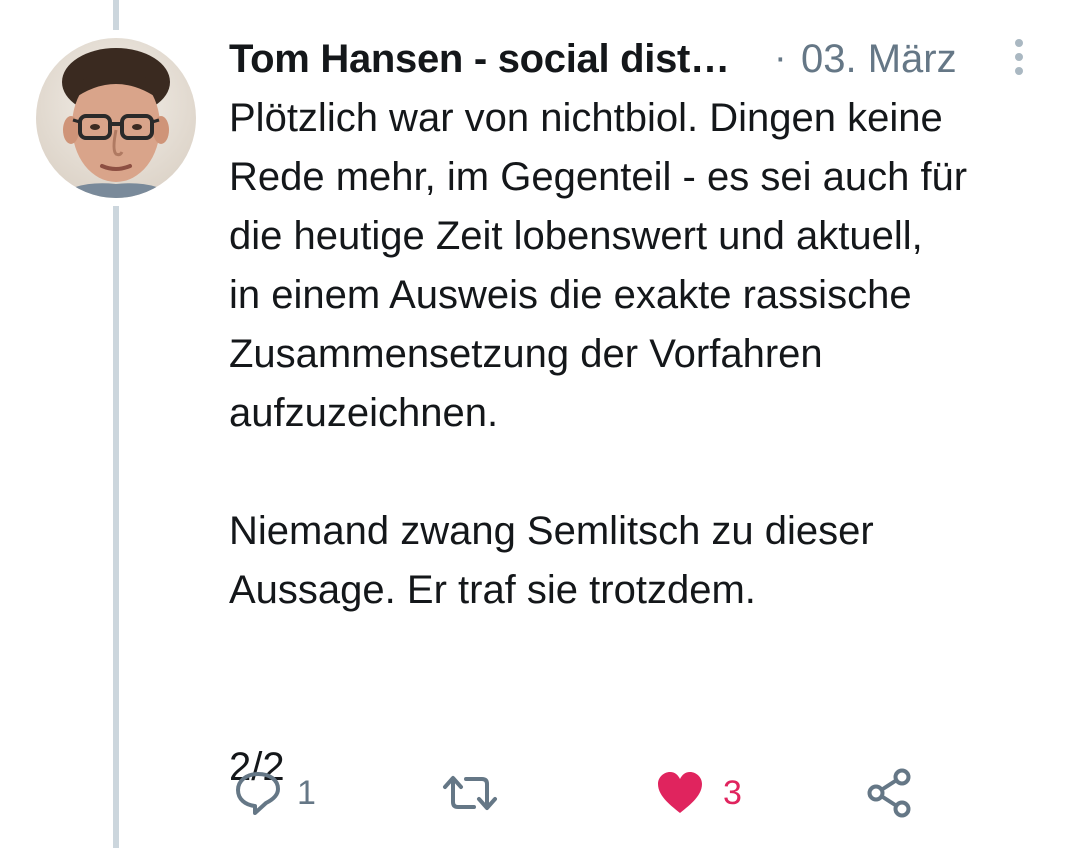 The width and height of the screenshot is (1080, 848). I want to click on reply-count: 1, so click(306, 792).